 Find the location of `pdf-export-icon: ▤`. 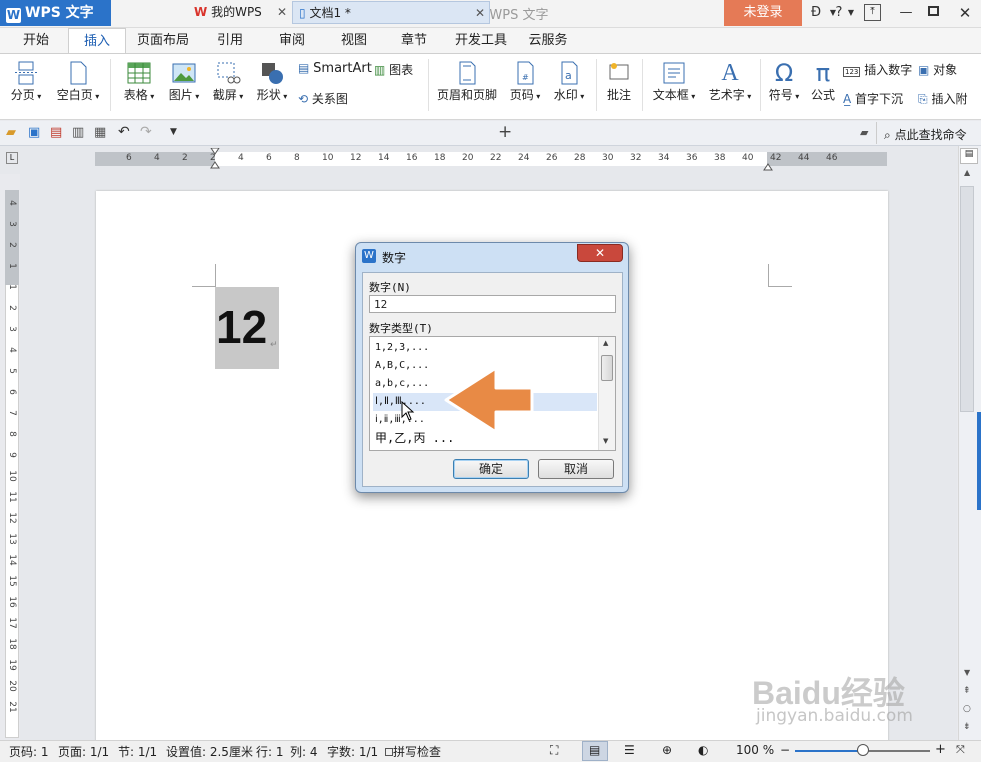

pdf-export-icon: ▤ is located at coordinates (56, 132).